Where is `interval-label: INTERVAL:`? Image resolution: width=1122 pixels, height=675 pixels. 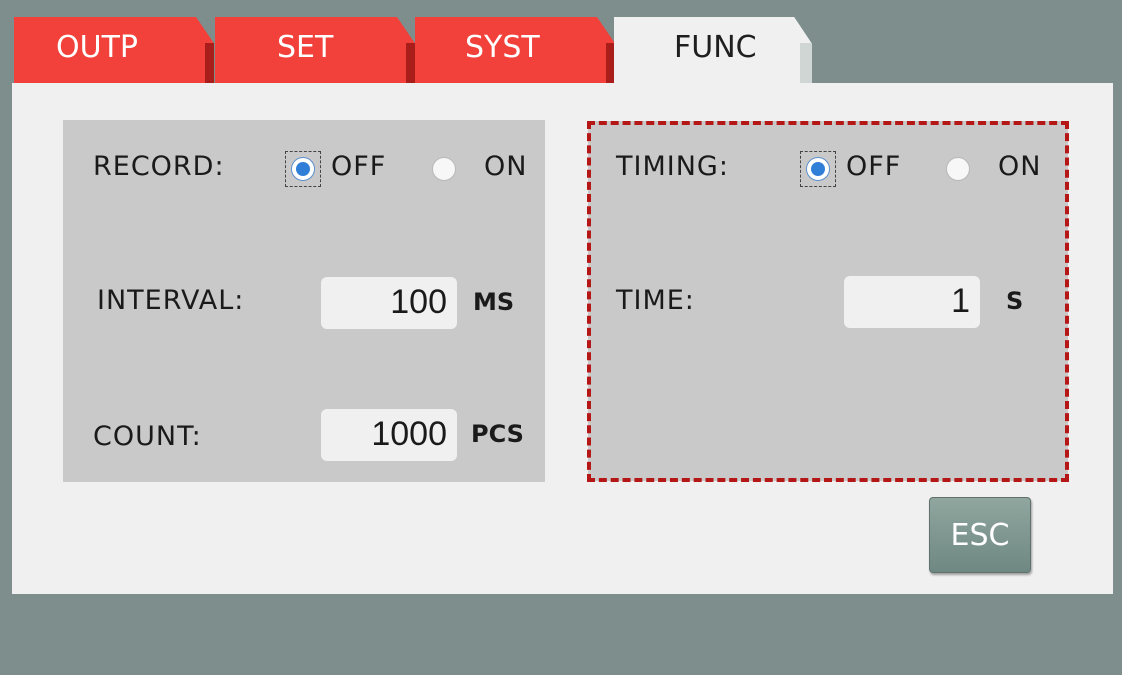
interval-label: INTERVAL: is located at coordinates (171, 300).